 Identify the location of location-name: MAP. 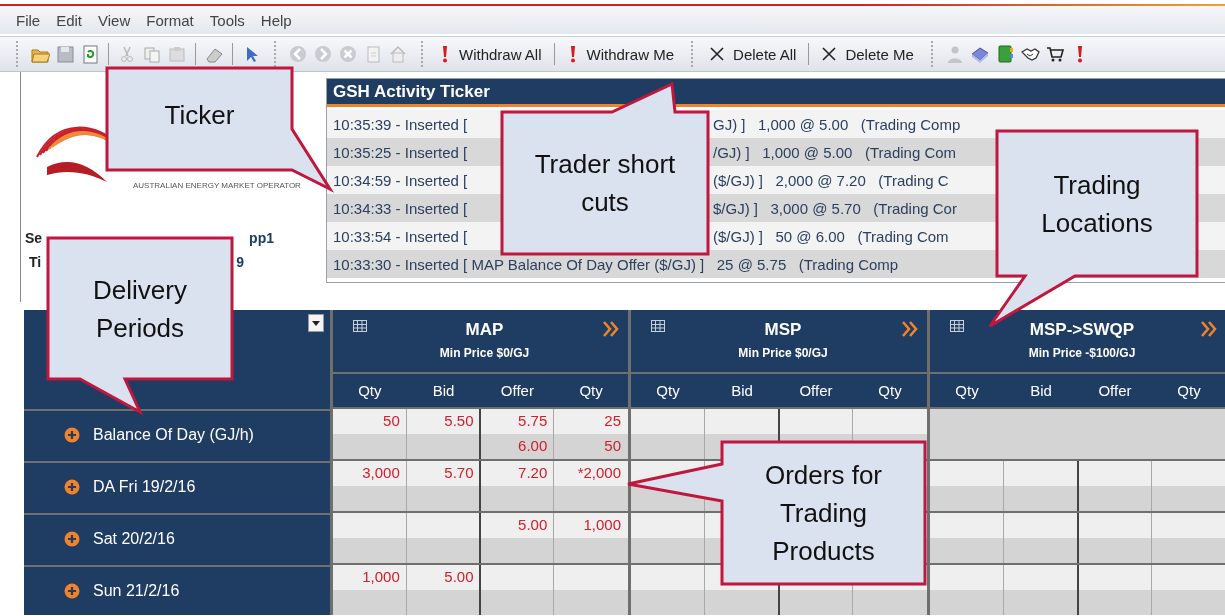
(484, 330).